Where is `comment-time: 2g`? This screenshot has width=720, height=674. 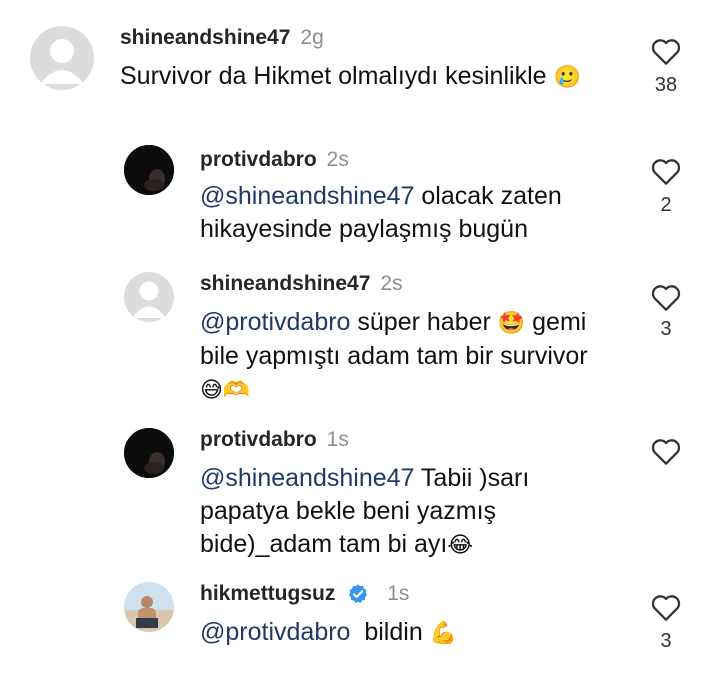
comment-time: 2g is located at coordinates (312, 37).